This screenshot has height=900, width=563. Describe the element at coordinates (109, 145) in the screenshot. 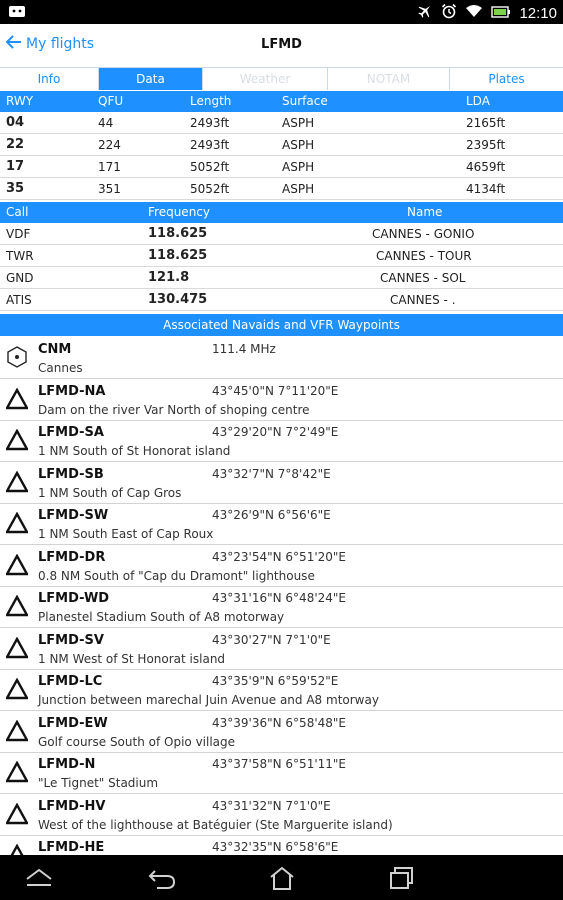

I see `qfu-cell: 224` at that location.